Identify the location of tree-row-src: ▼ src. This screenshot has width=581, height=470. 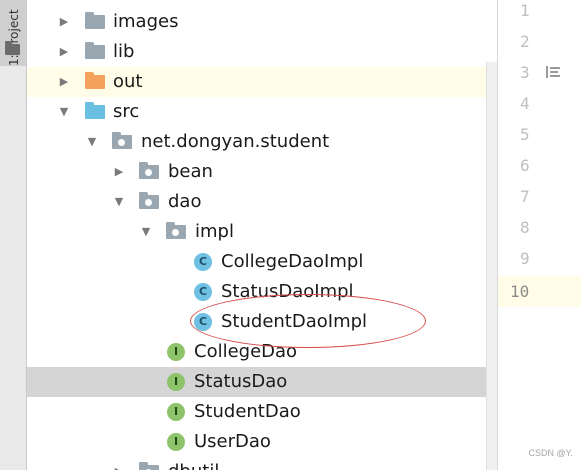
(262, 112).